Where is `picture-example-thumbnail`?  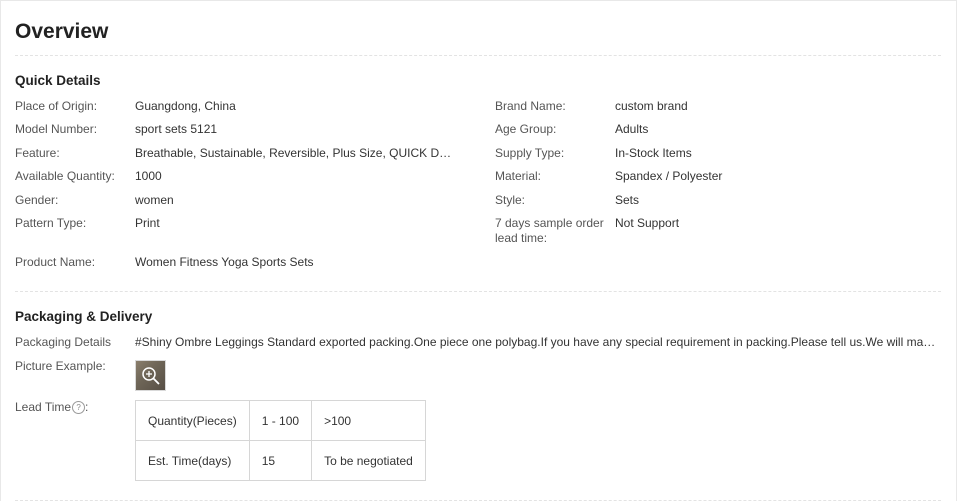 picture-example-thumbnail is located at coordinates (150, 375).